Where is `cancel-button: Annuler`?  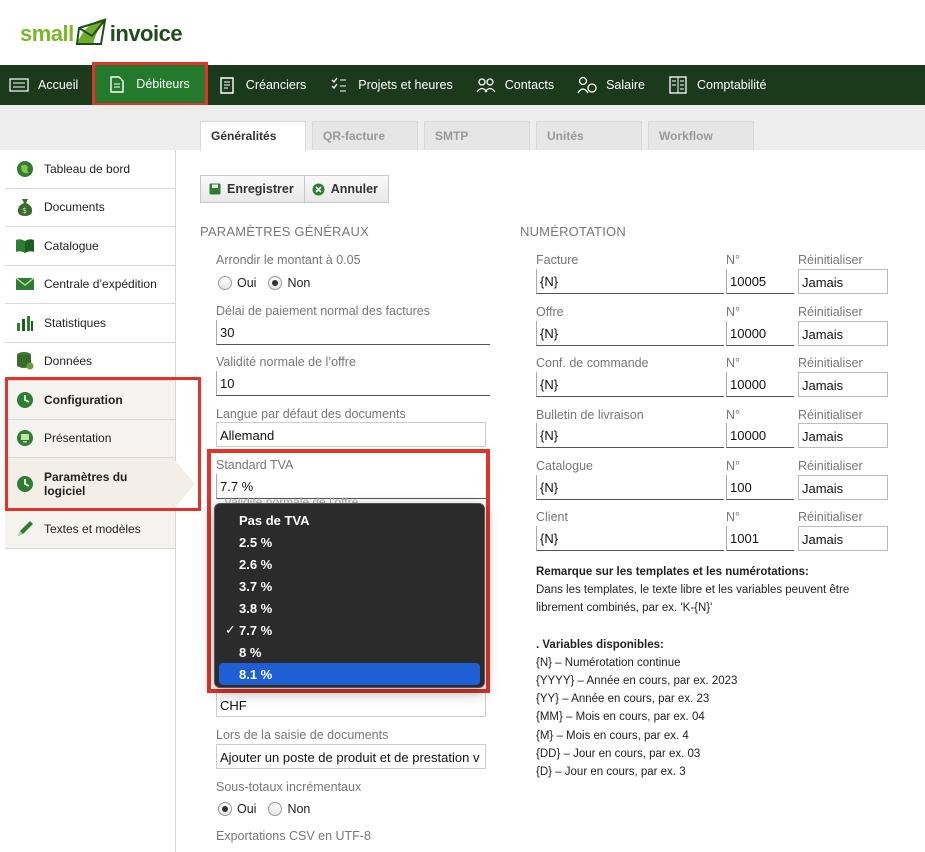 cancel-button: Annuler is located at coordinates (346, 189).